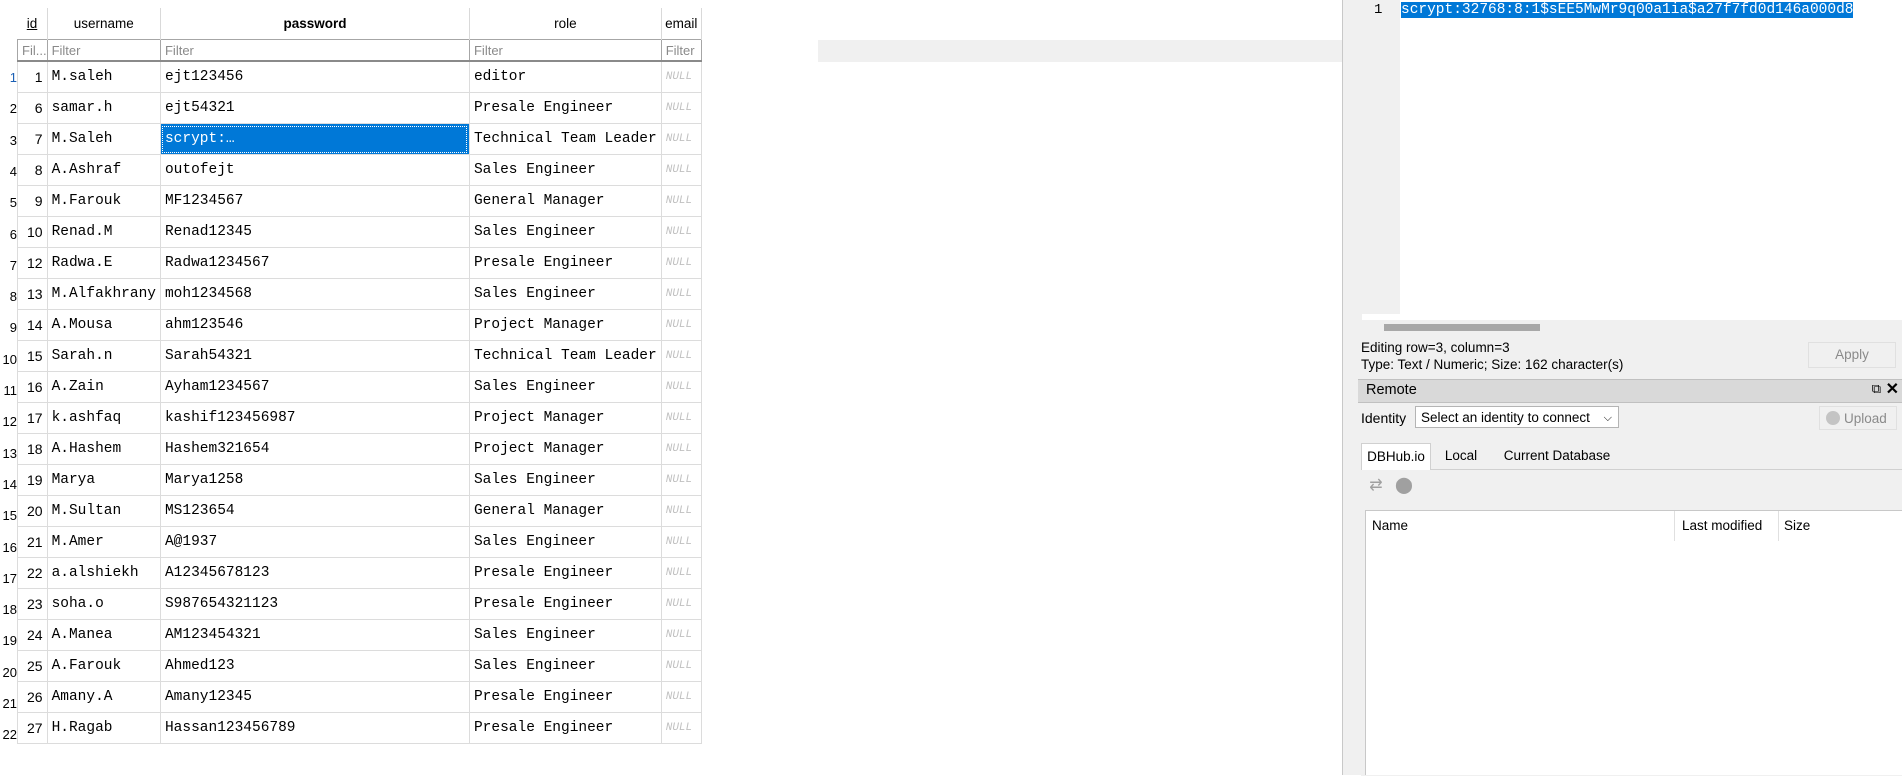 Image resolution: width=1902 pixels, height=776 pixels. Describe the element at coordinates (314, 263) in the screenshot. I see `cell-password: Radwa1234567` at that location.